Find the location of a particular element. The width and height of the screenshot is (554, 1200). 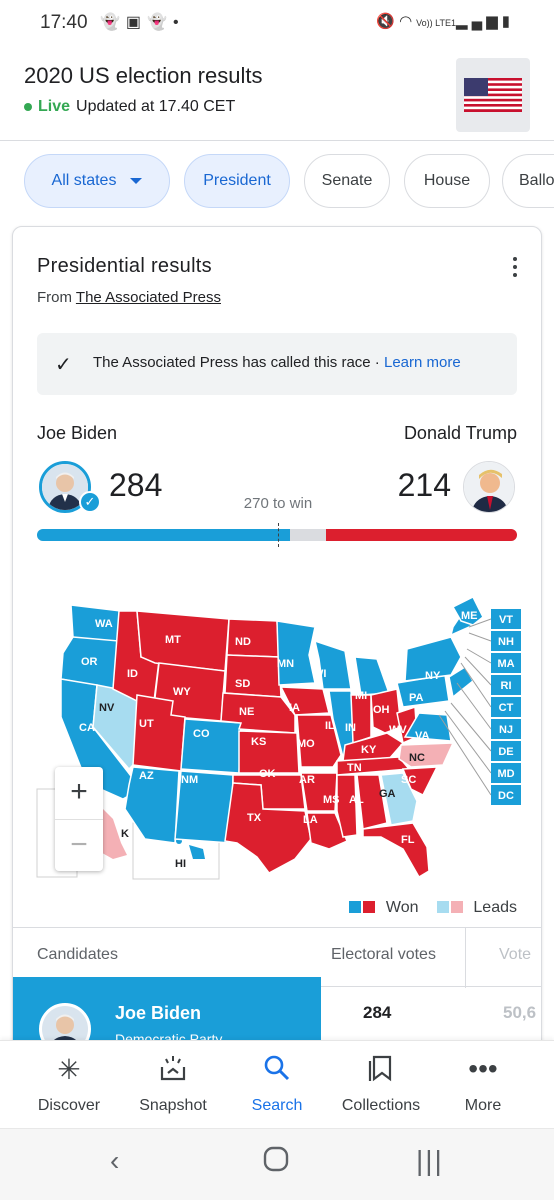

label-nc: NC is located at coordinates (417, 758).